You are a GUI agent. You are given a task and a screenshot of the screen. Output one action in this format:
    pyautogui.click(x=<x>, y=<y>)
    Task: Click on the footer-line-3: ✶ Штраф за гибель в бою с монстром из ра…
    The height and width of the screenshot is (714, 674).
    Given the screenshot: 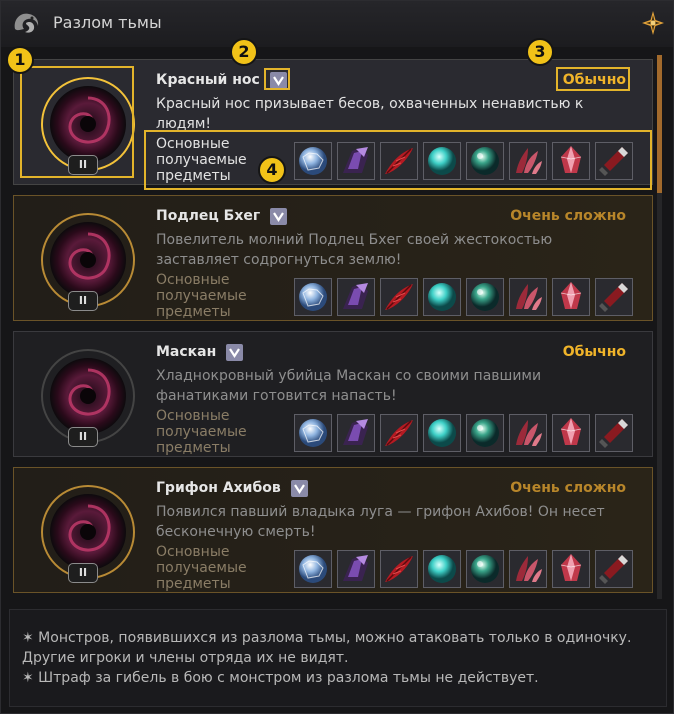 What is the action you would take?
    pyautogui.click(x=280, y=678)
    